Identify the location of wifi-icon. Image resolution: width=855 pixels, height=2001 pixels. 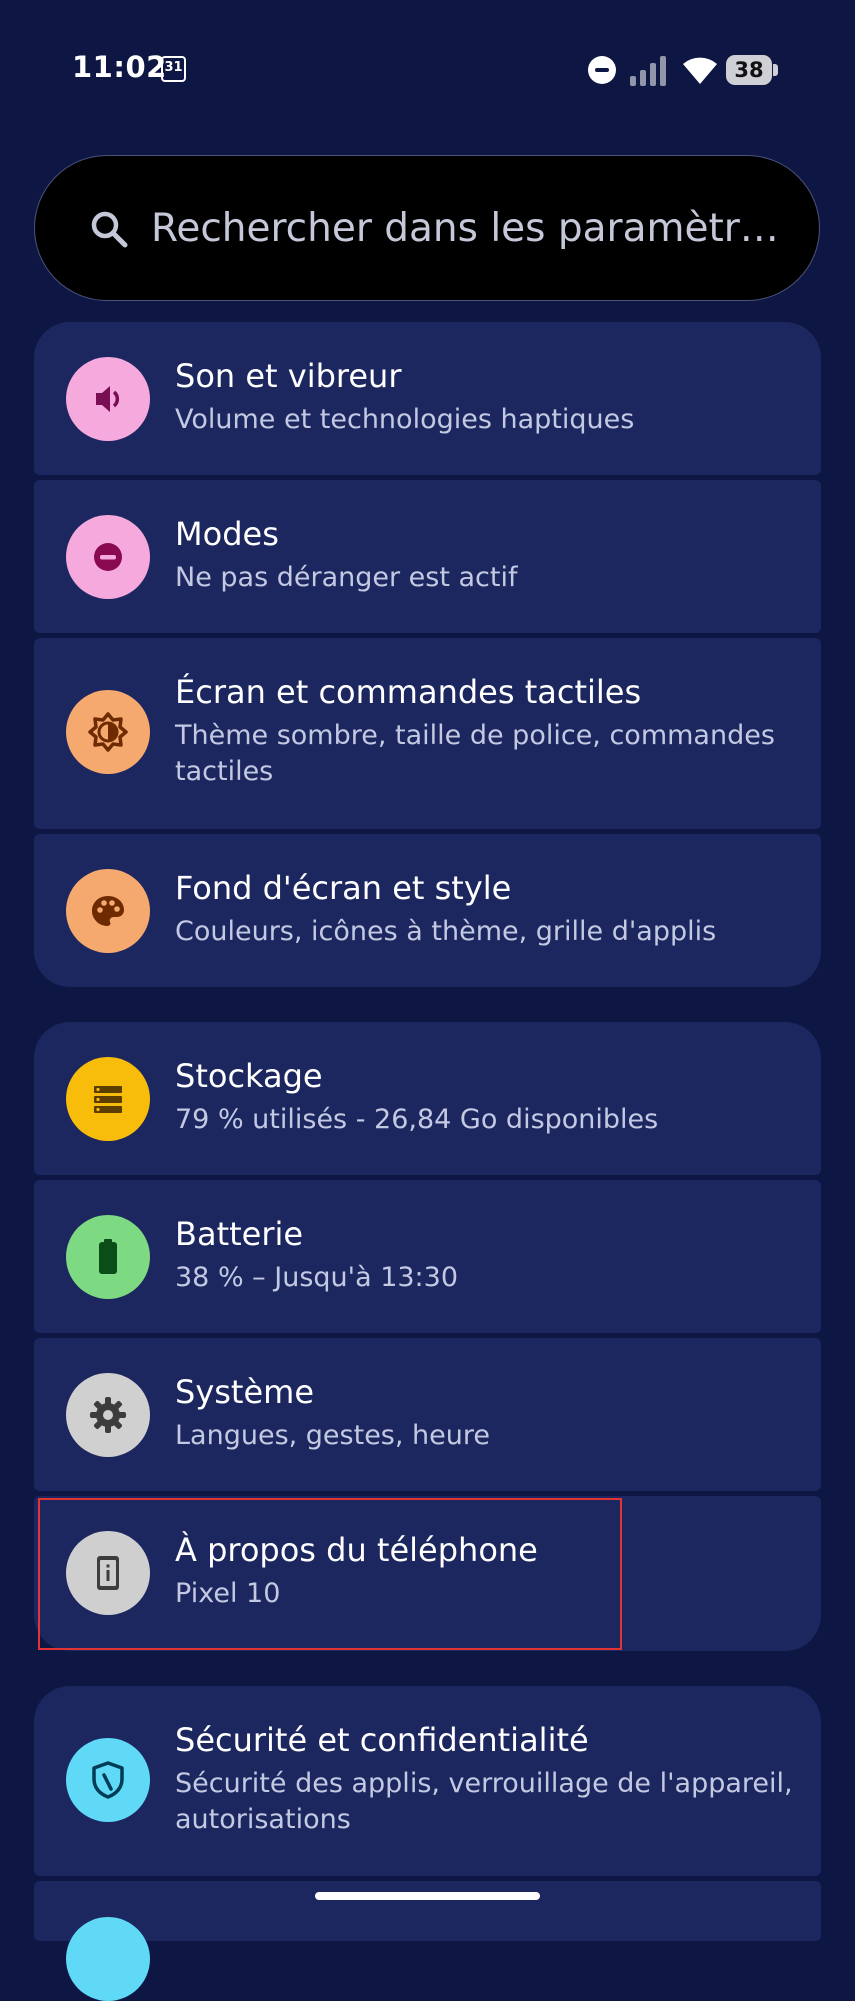
(700, 69).